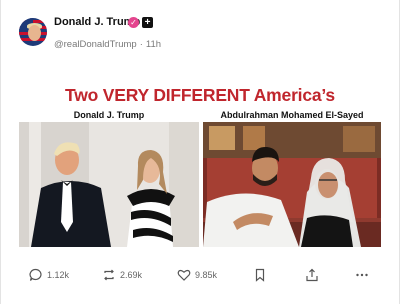  I want to click on left-photo-label: Donald J. Trump, so click(109, 115).